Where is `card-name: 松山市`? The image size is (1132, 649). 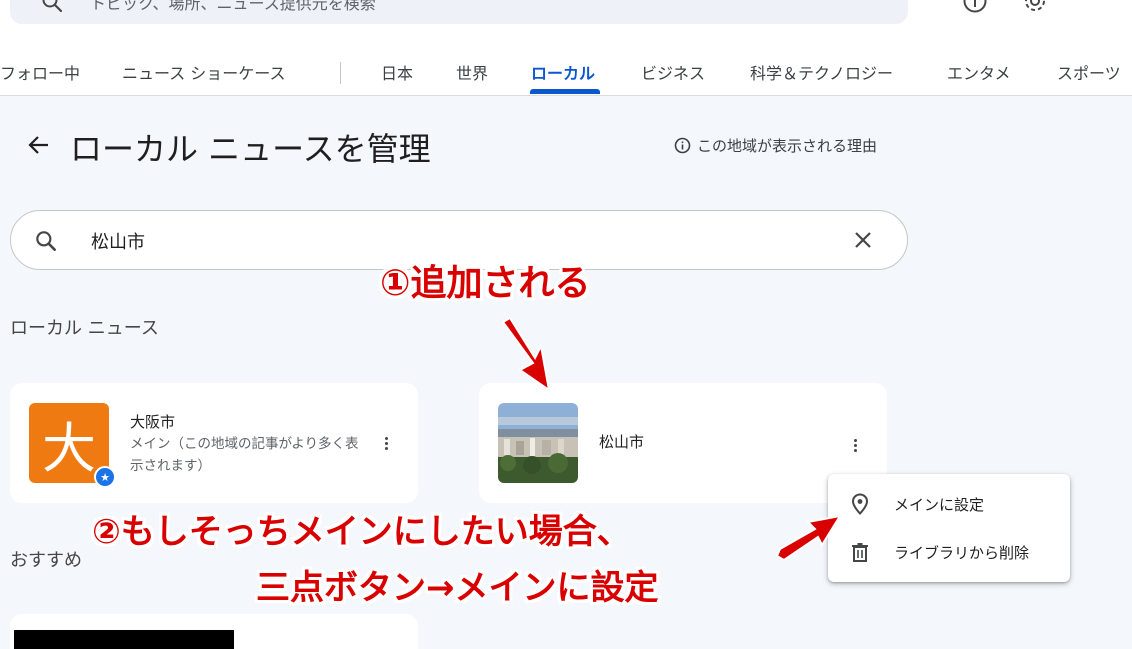
card-name: 松山市 is located at coordinates (622, 442).